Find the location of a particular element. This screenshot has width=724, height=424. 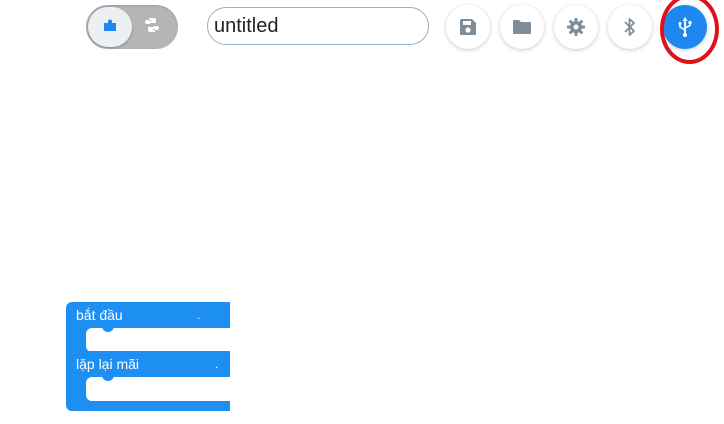

blocks-mode-button is located at coordinates (110, 27).